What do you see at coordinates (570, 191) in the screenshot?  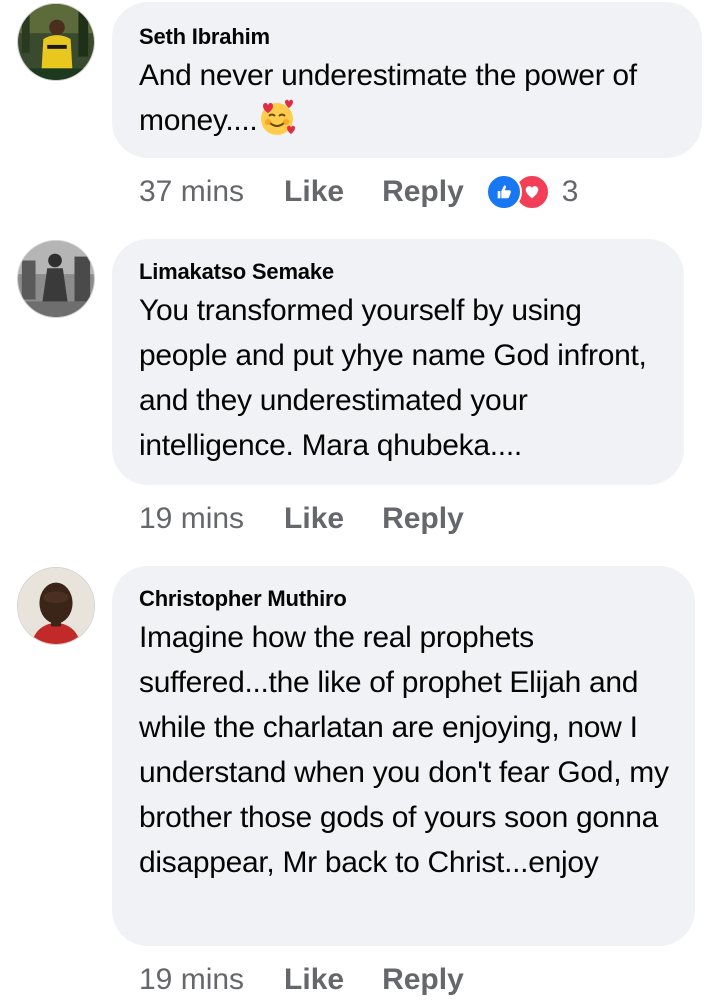 I see `reaction-count: 3` at bounding box center [570, 191].